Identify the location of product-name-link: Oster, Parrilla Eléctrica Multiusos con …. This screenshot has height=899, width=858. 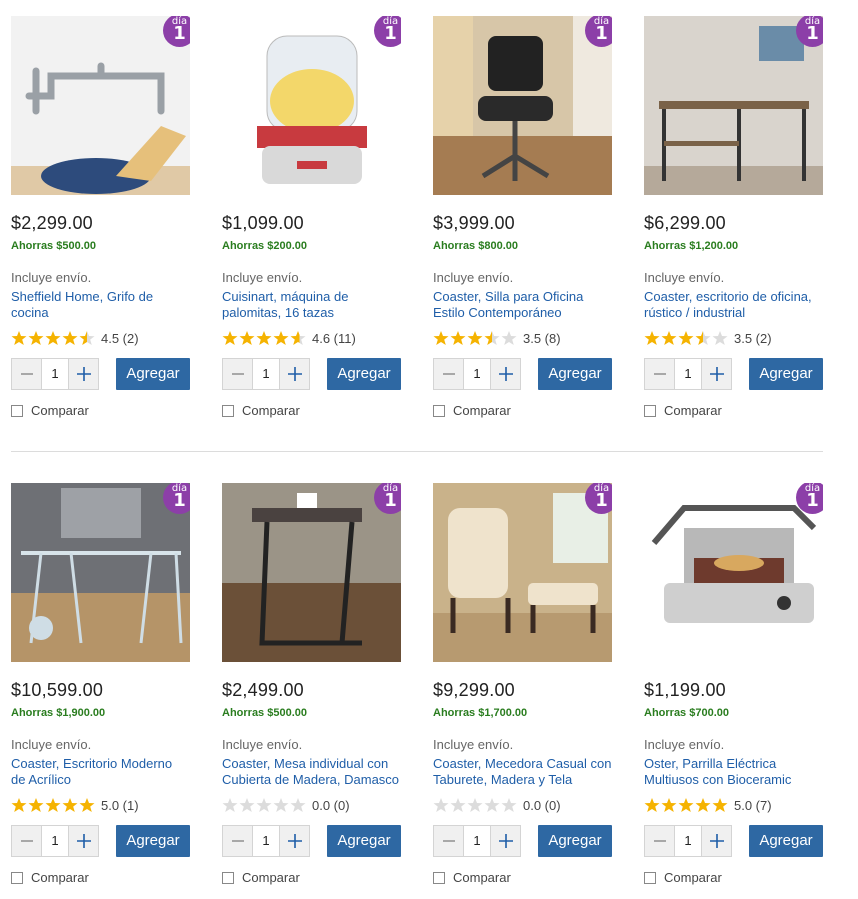
(733, 772).